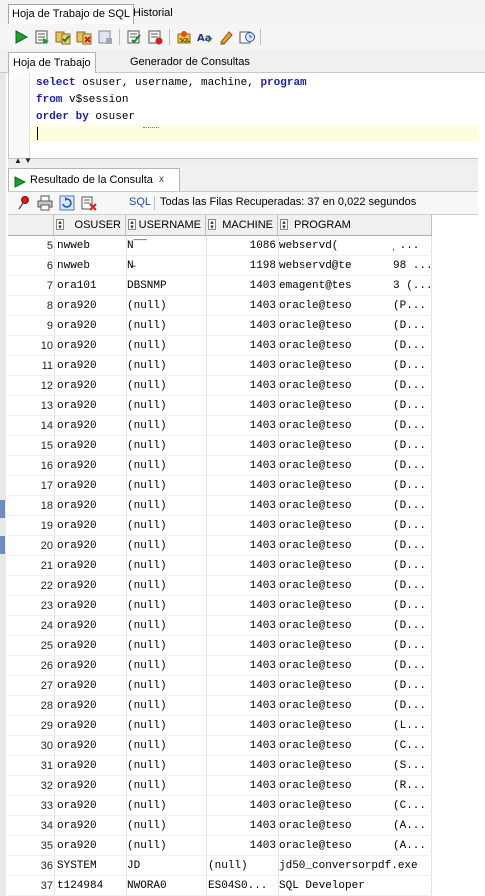 The width and height of the screenshot is (485, 896). What do you see at coordinates (45, 203) in the screenshot?
I see `print-icon` at bounding box center [45, 203].